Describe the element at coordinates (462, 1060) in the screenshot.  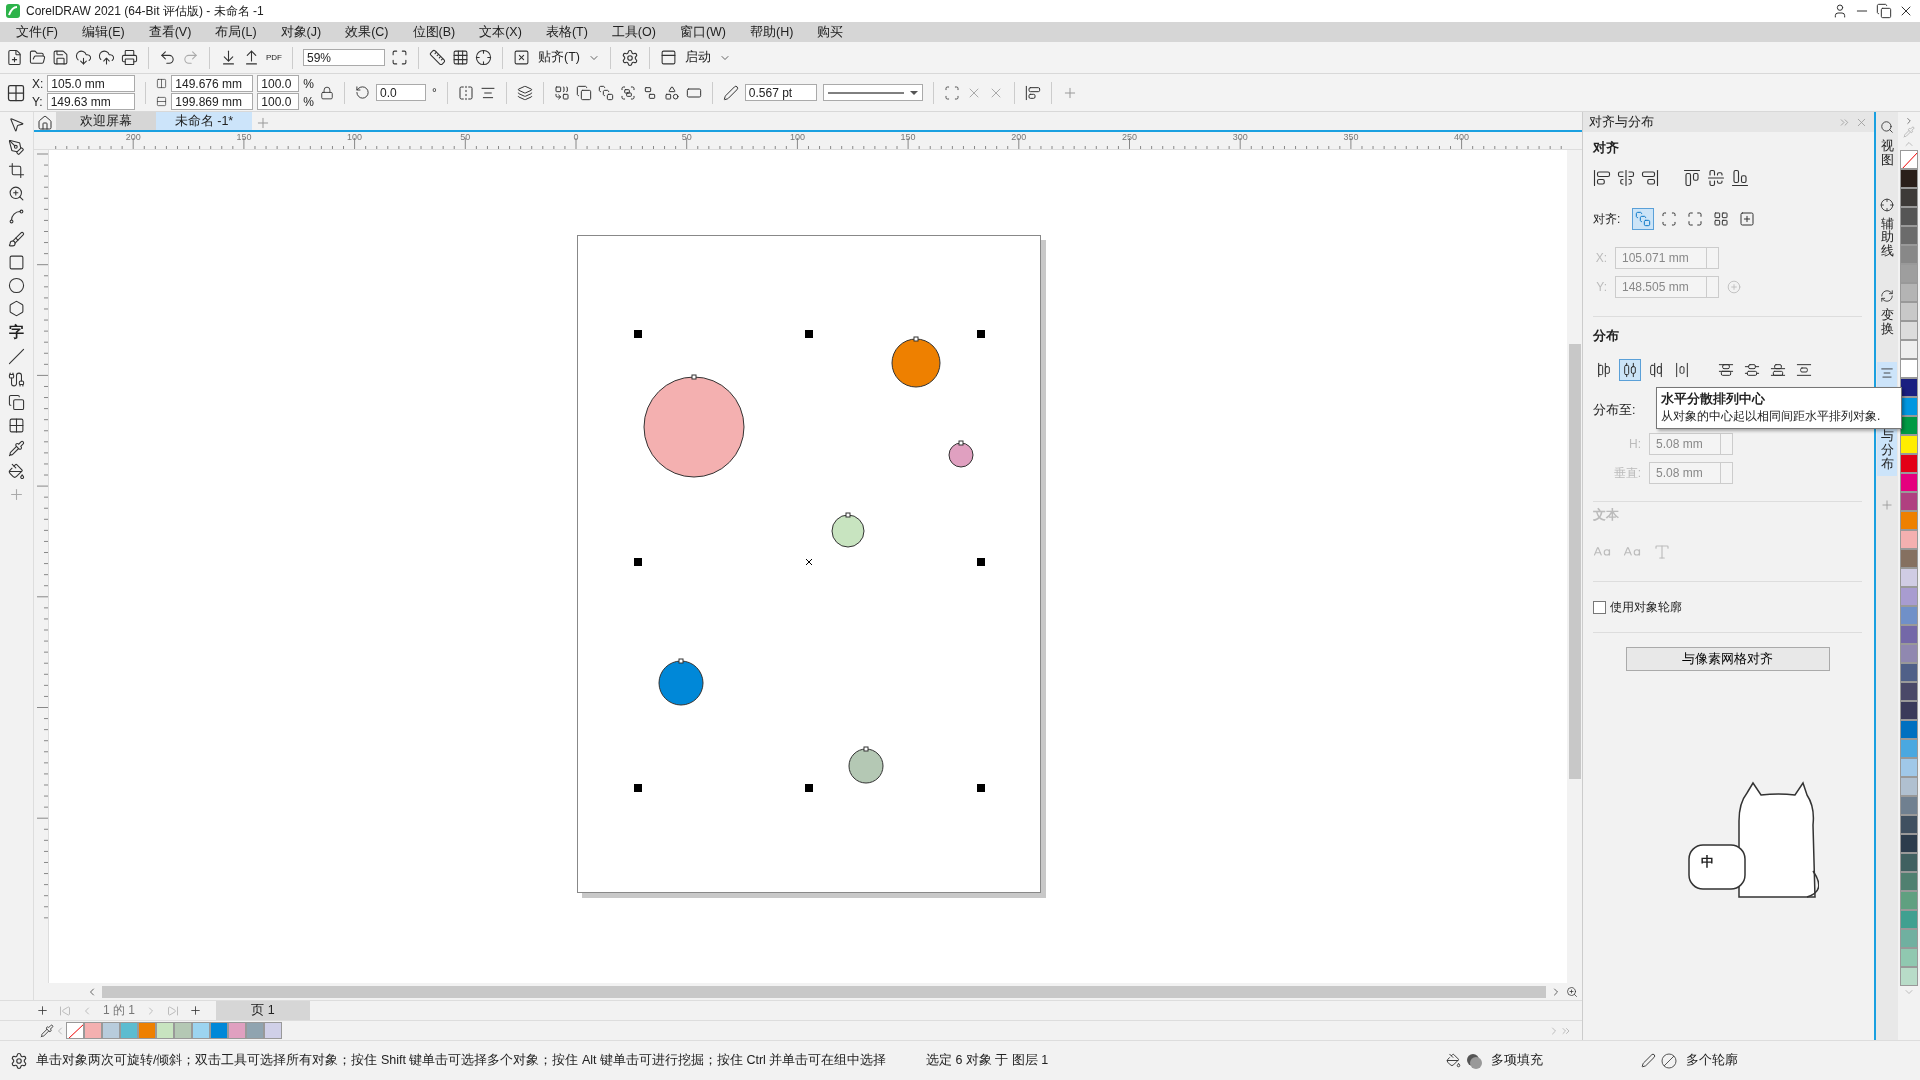
I see `status-hint: 单击对象两次可旋转/倾斜；双击工具可选择所有对象；按住 Shift 键单击可选择多个对象；按住 Alt 键单击可进行挖掘；按住 Ctrl 并单击可在组中选择` at that location.